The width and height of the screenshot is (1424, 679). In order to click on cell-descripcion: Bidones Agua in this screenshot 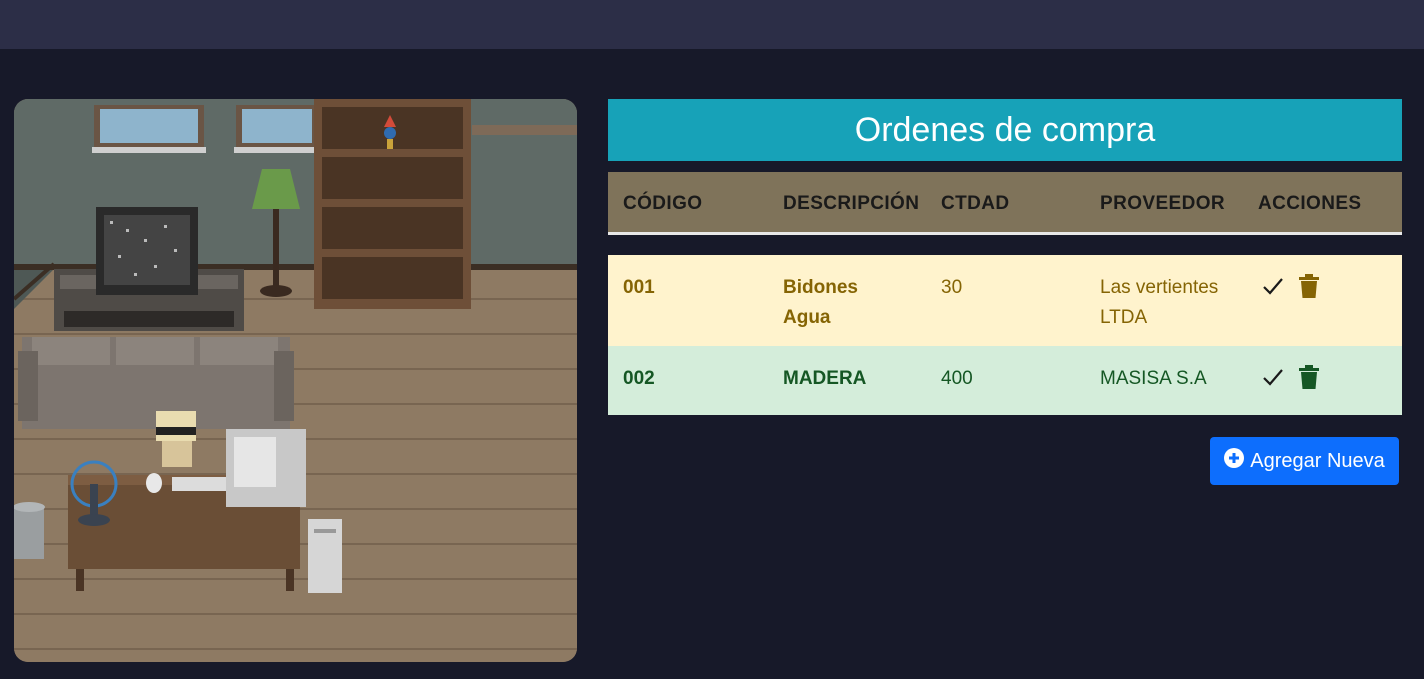, I will do `click(820, 303)`.